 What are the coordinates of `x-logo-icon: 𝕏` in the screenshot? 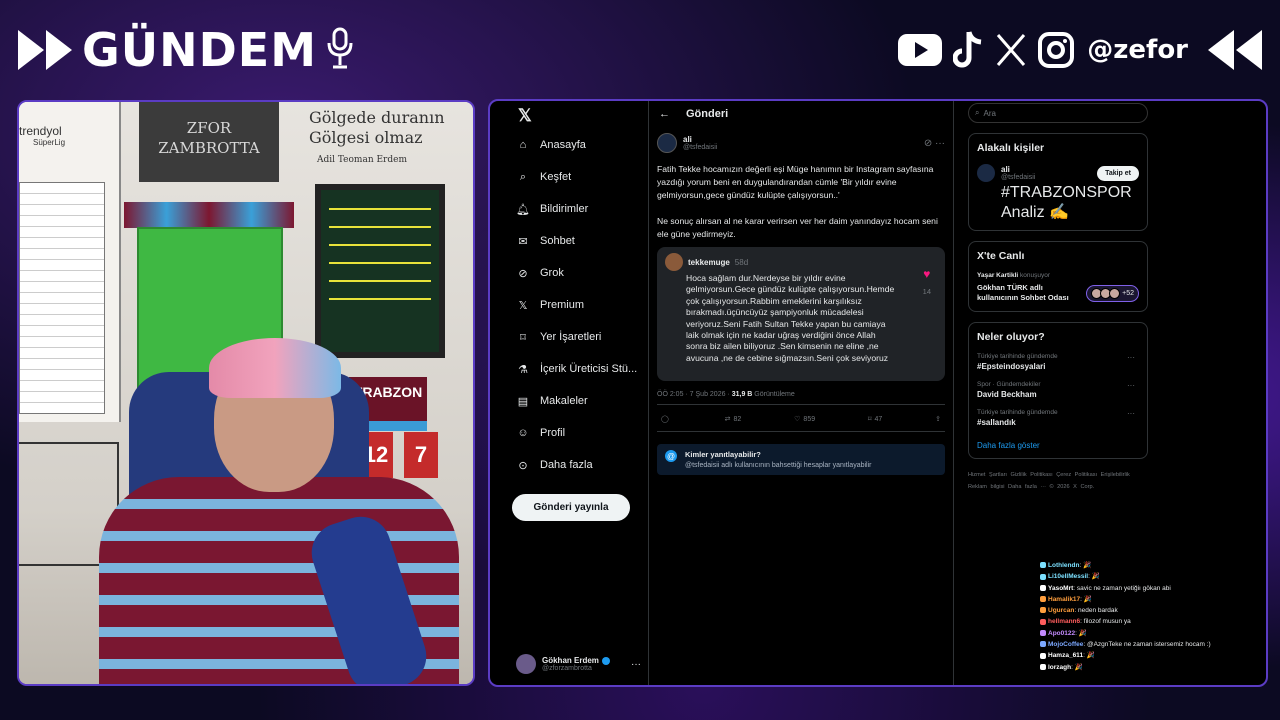 It's located at (525, 116).